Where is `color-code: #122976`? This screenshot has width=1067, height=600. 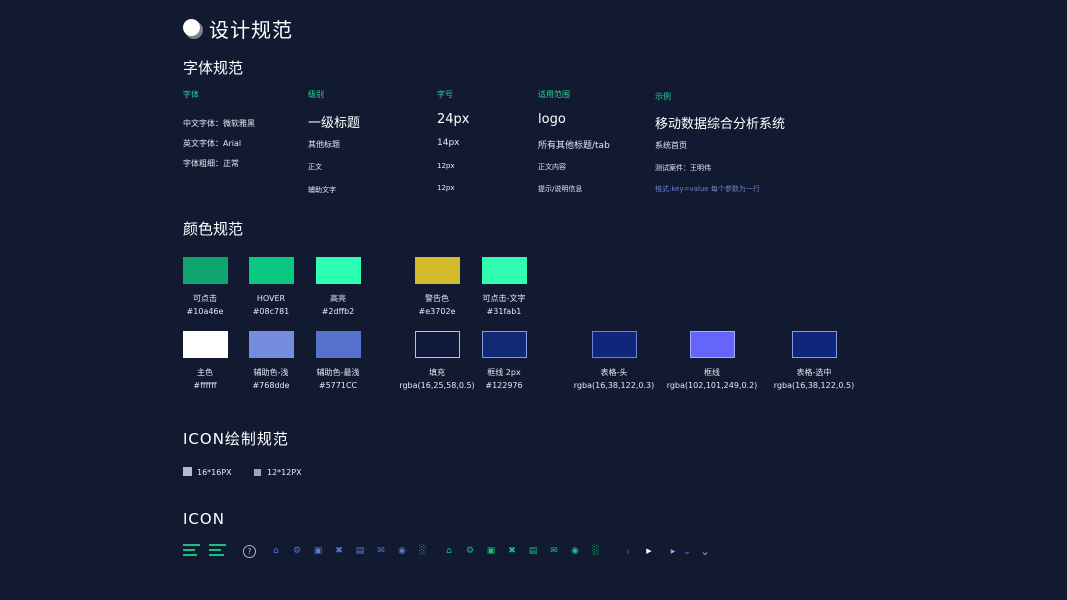 color-code: #122976 is located at coordinates (504, 385).